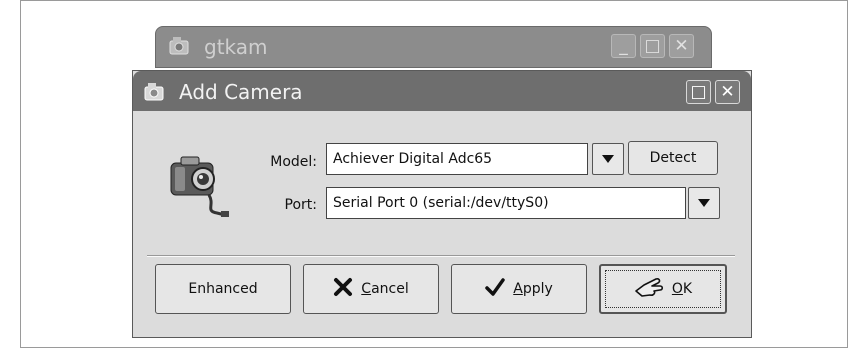  I want to click on focus-ring, so click(663, 289).